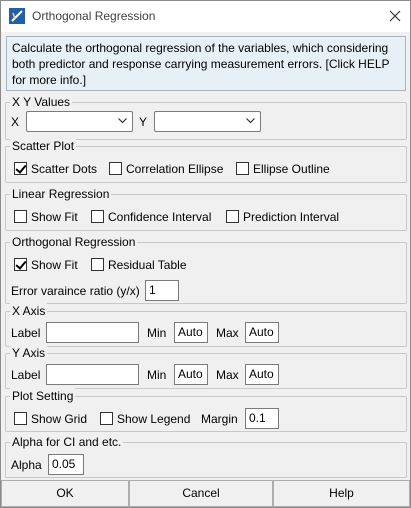 The width and height of the screenshot is (411, 508). I want to click on button-bar: OK Cancel Help, so click(205, 493).